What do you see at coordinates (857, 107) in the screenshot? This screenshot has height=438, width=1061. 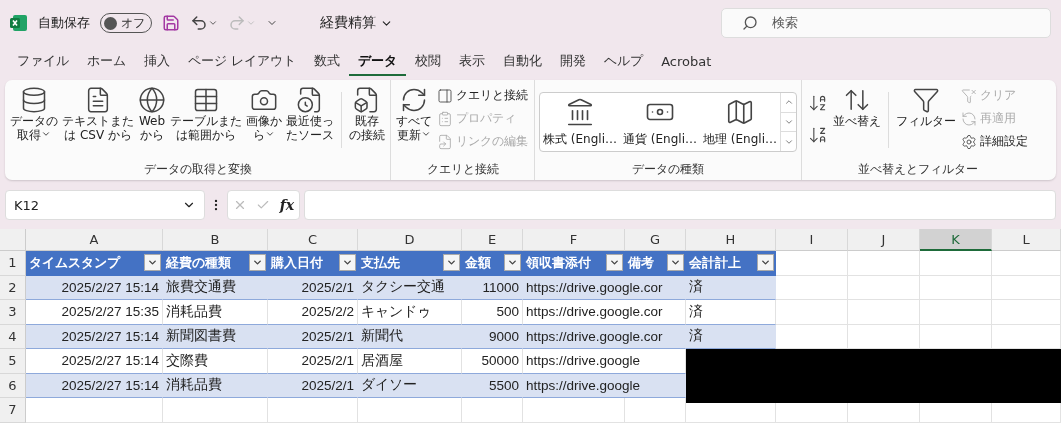 I see `ribbon-button: 並べ替え` at bounding box center [857, 107].